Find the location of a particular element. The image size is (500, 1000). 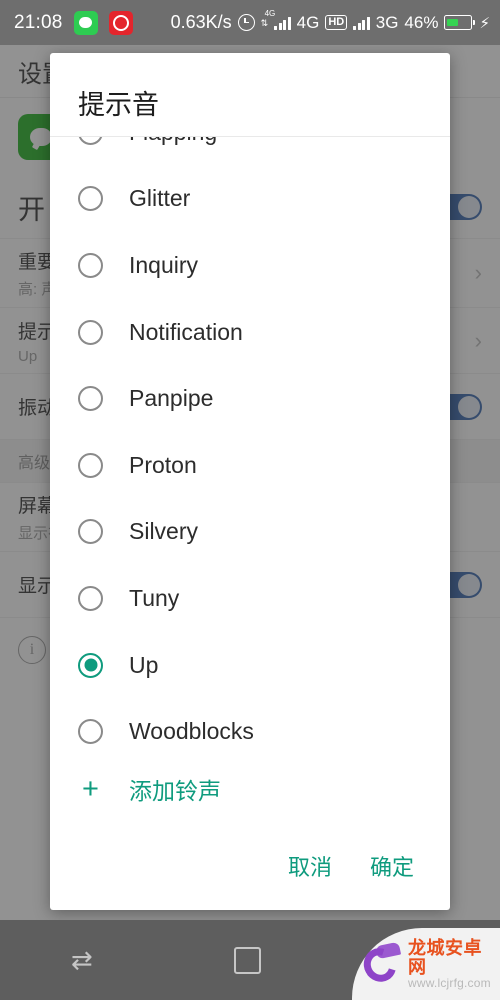

sound-option-row: Up is located at coordinates (250, 665).